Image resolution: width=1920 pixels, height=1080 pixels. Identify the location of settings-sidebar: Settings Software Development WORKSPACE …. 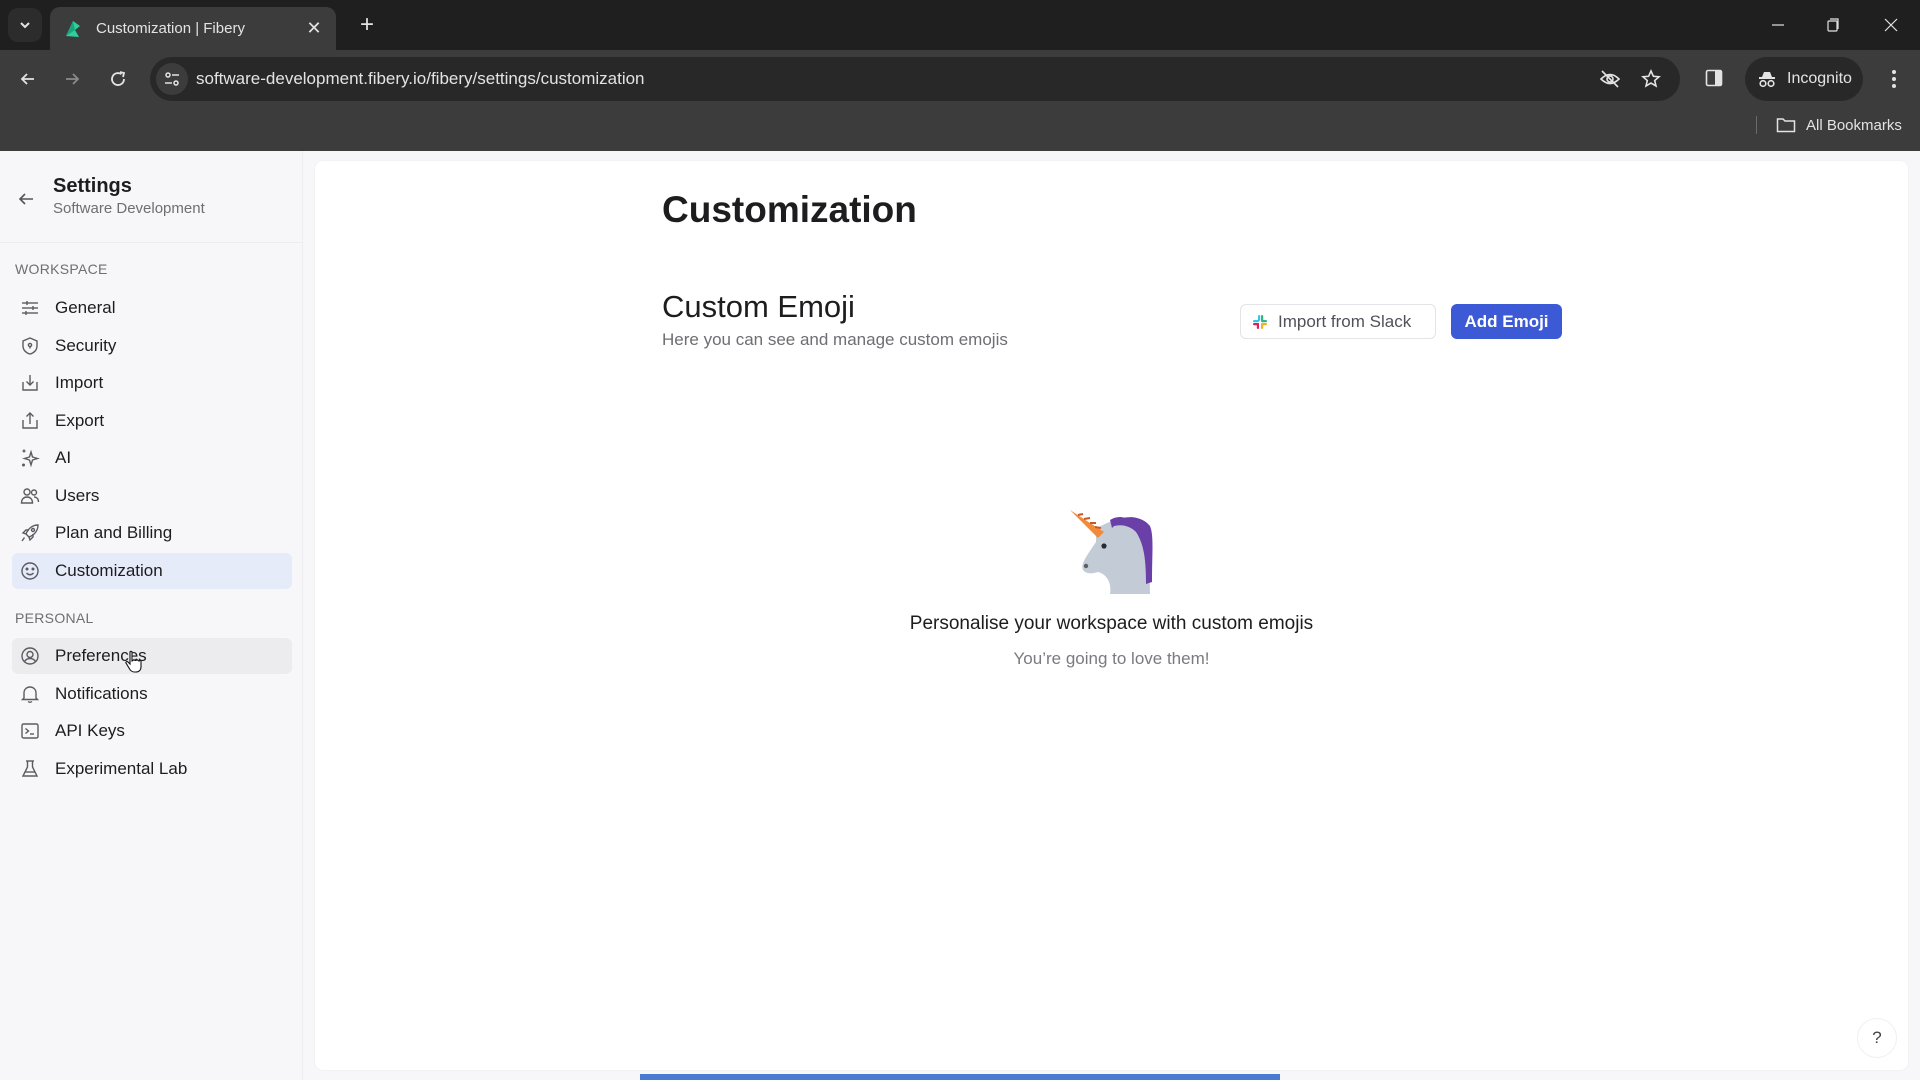
(151, 615).